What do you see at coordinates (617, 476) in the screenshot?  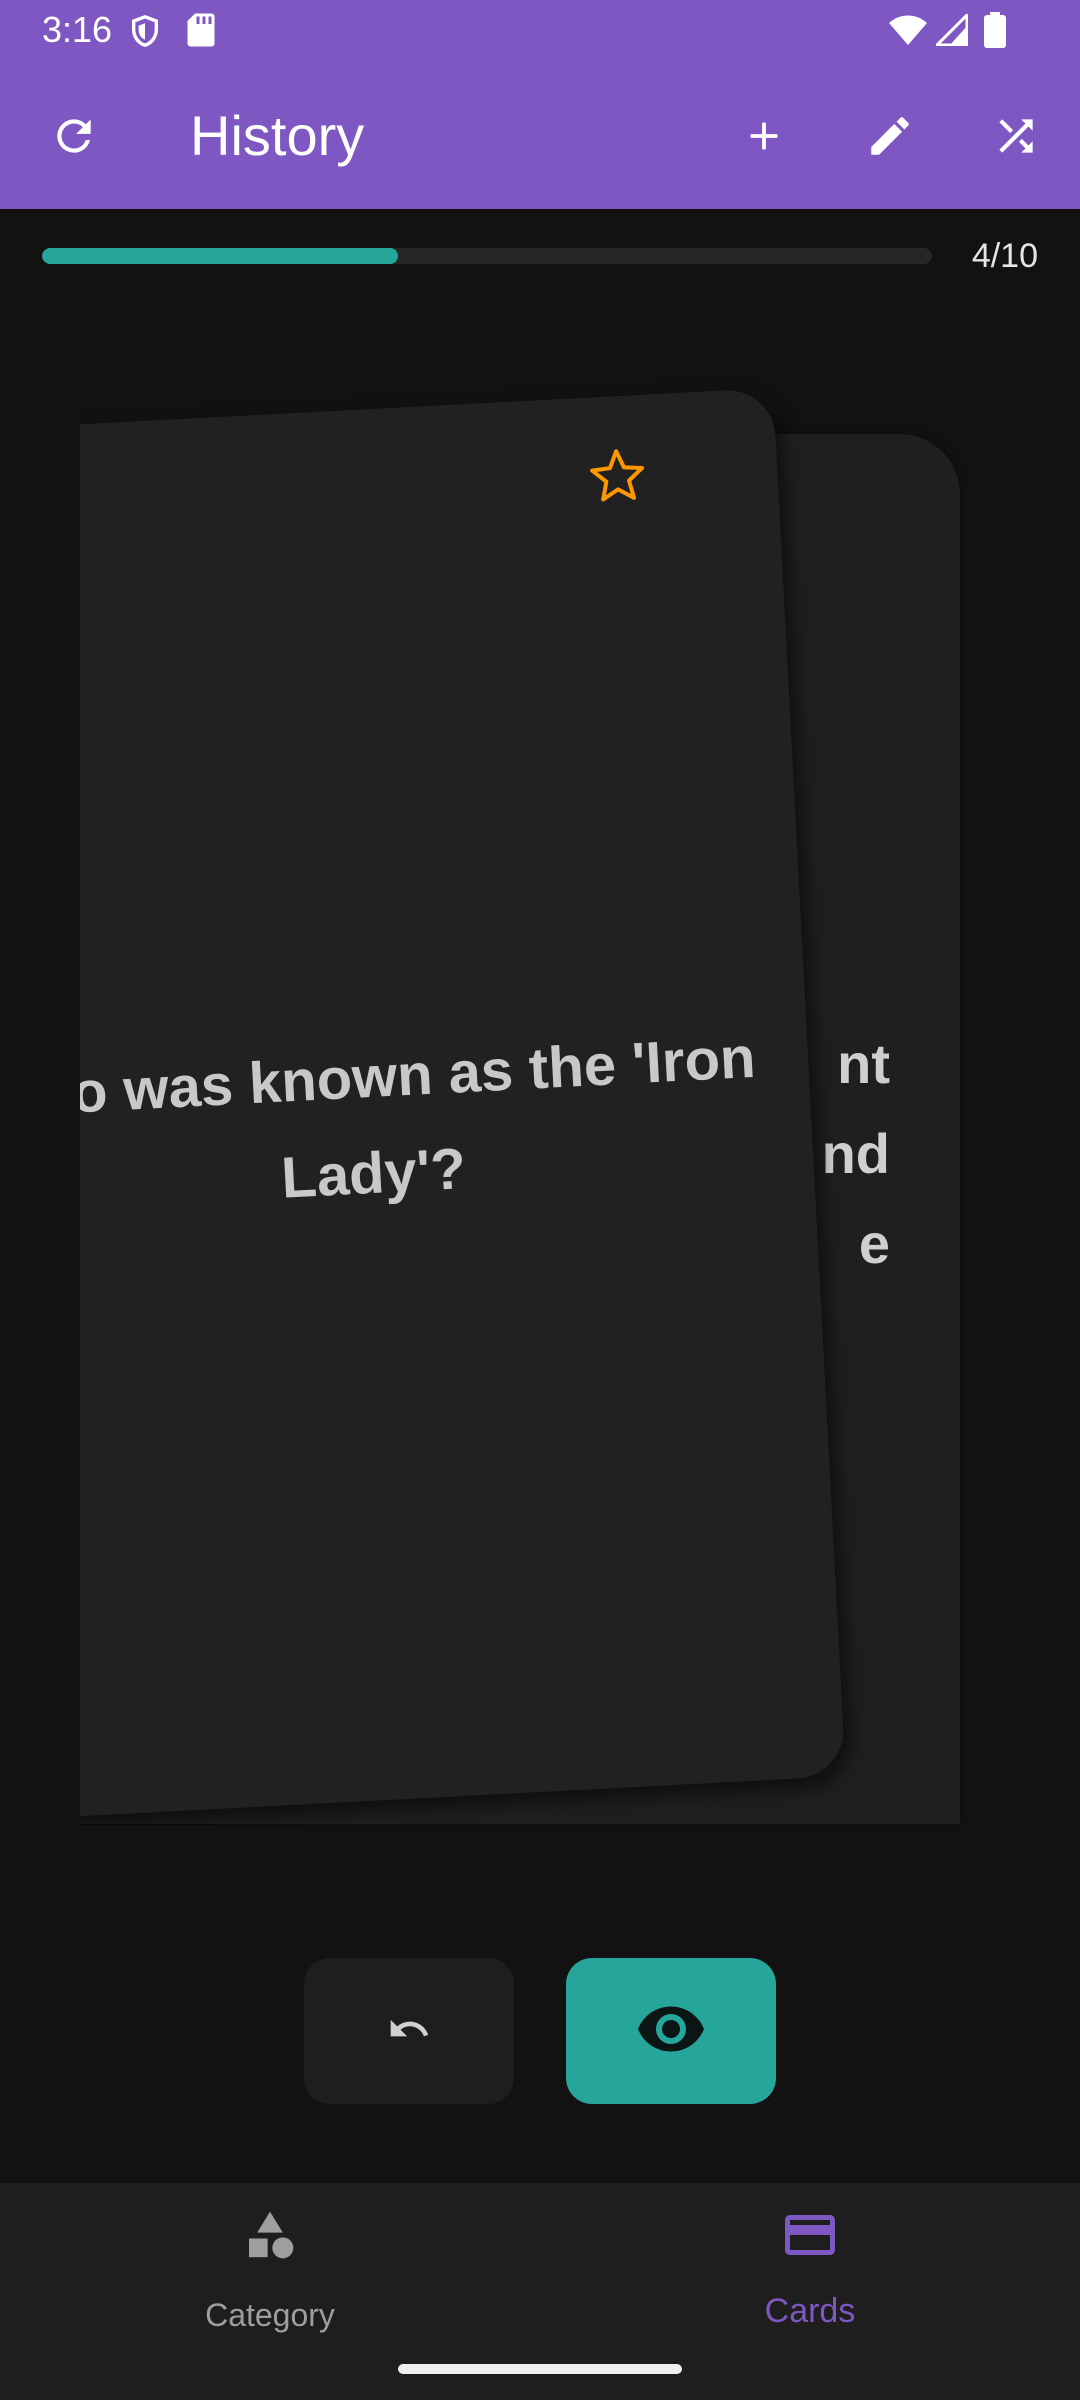 I see `favorite-star-icon` at bounding box center [617, 476].